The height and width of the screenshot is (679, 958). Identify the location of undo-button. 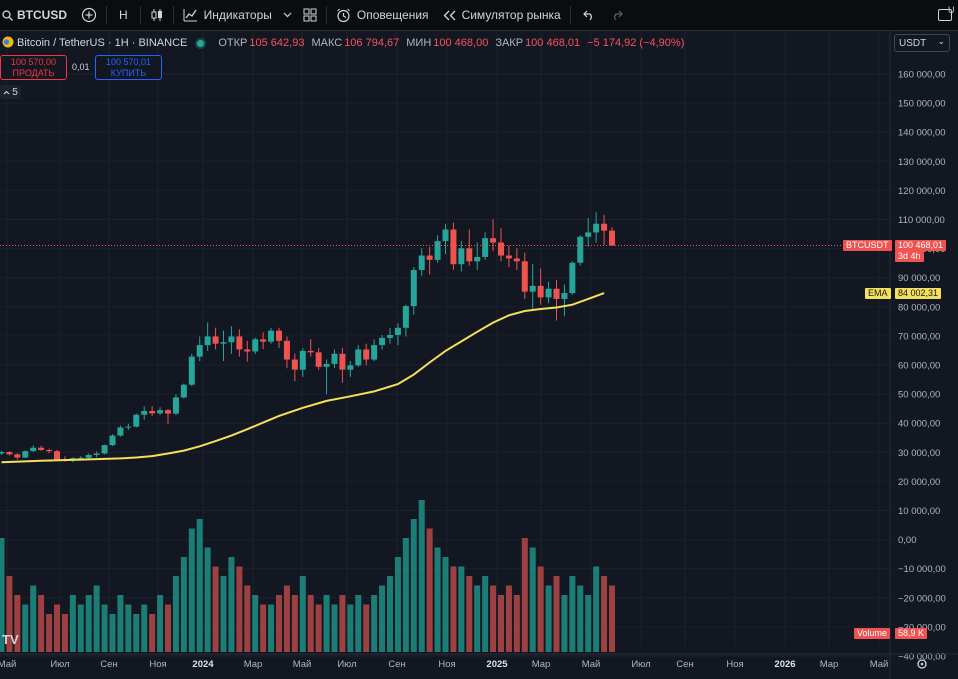
(589, 15).